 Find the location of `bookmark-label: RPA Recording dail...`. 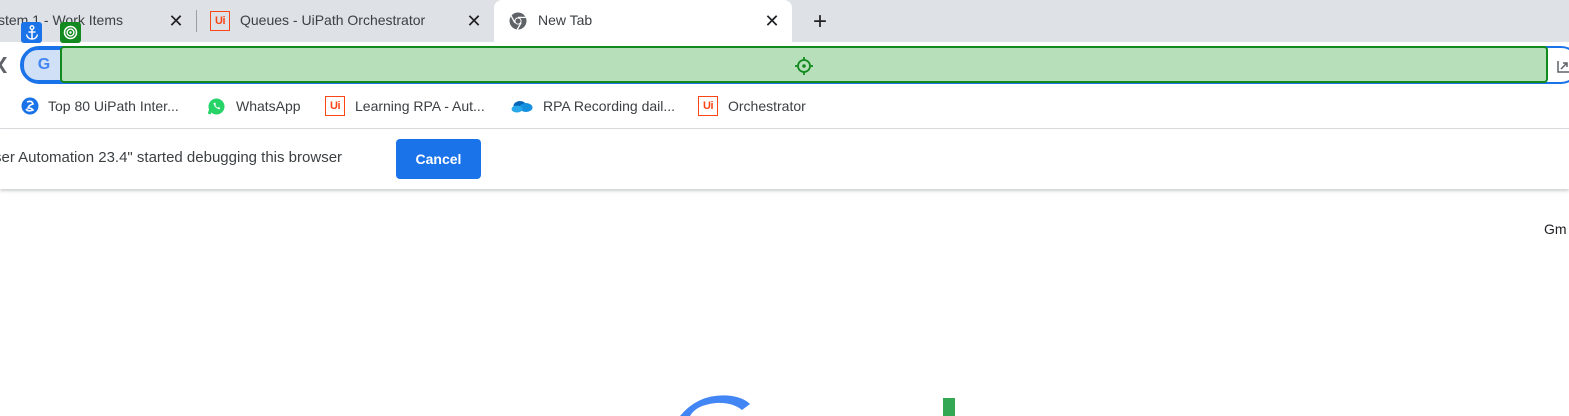

bookmark-label: RPA Recording dail... is located at coordinates (609, 106).